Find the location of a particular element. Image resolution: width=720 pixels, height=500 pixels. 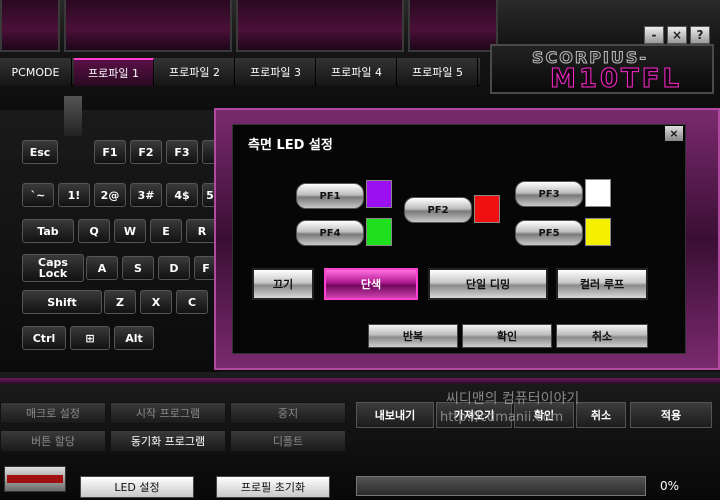

pf5-button: PF5 is located at coordinates (549, 233).